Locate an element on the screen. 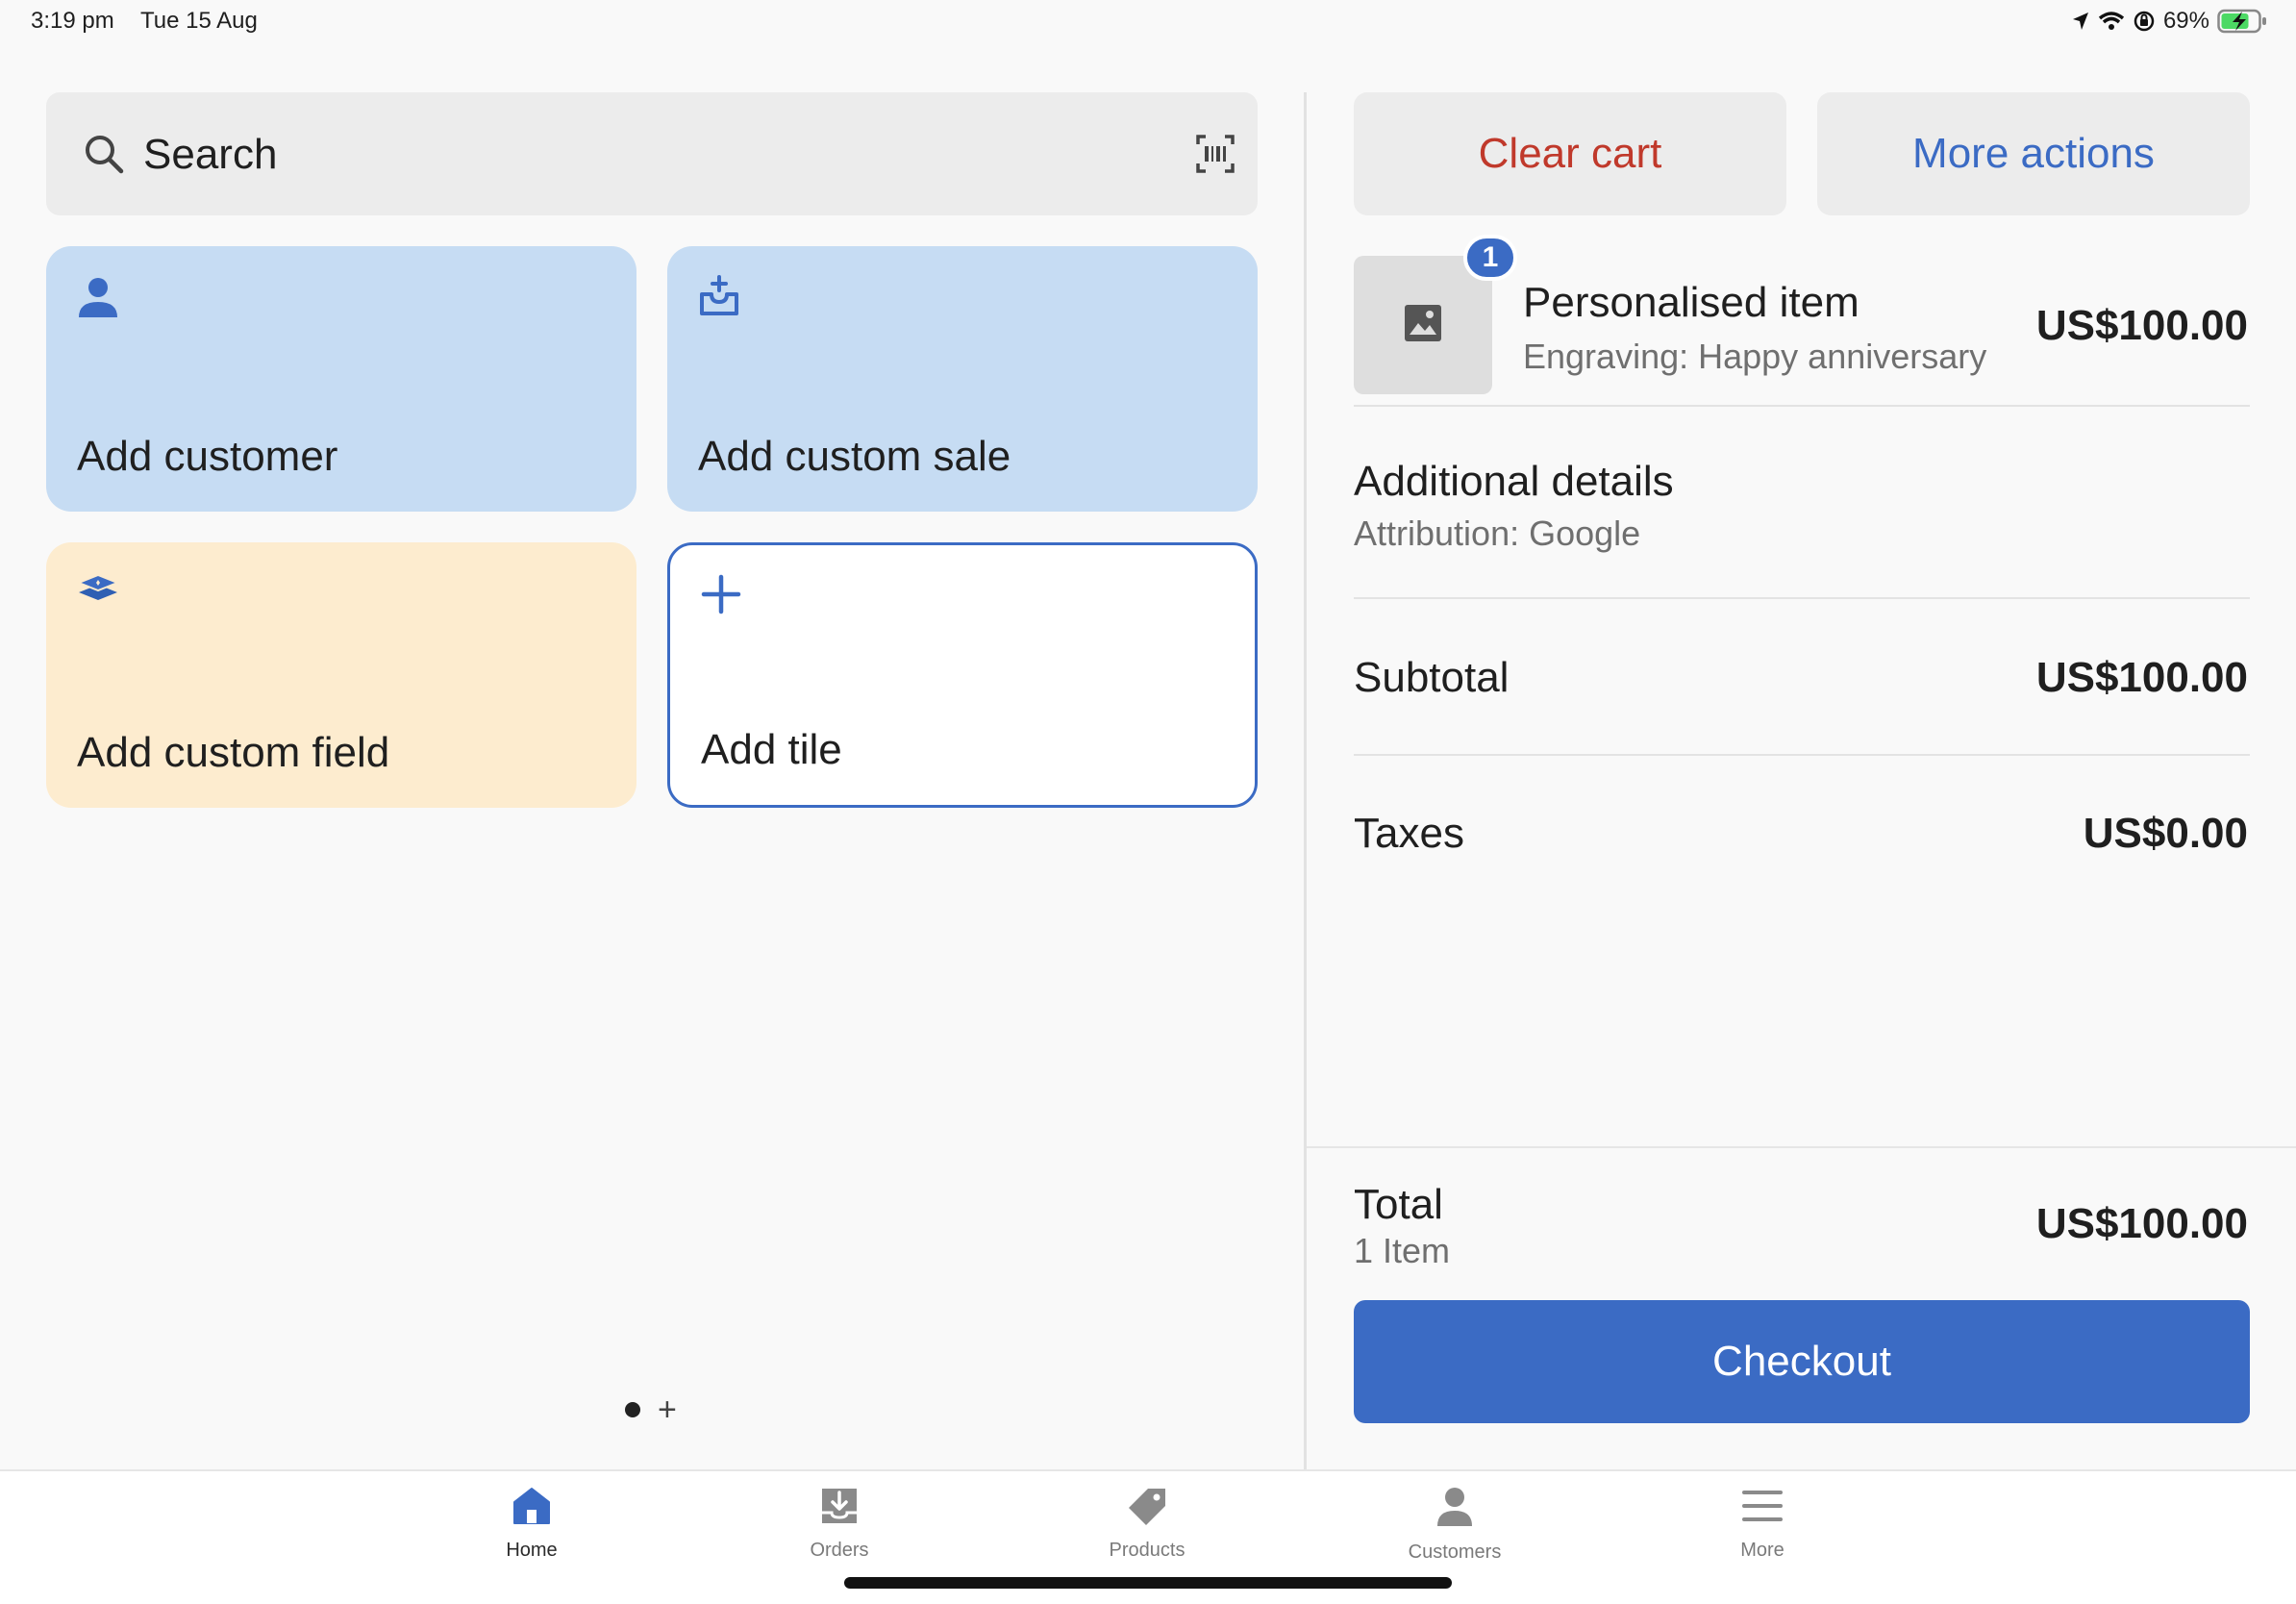 This screenshot has height=1604, width=2296. search-icon is located at coordinates (104, 156).